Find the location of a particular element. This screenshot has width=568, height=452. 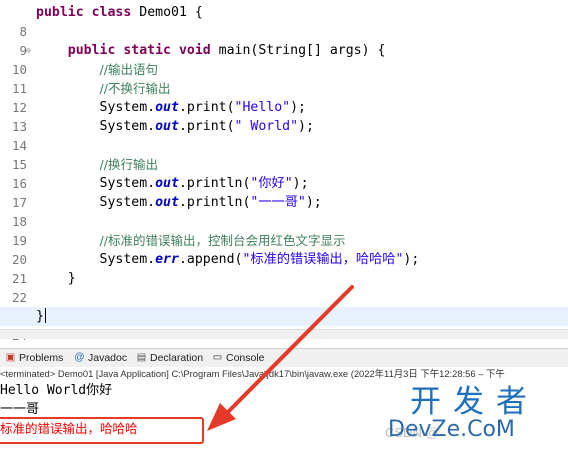

watermark-logo: 开发者 is located at coordinates (474, 402).